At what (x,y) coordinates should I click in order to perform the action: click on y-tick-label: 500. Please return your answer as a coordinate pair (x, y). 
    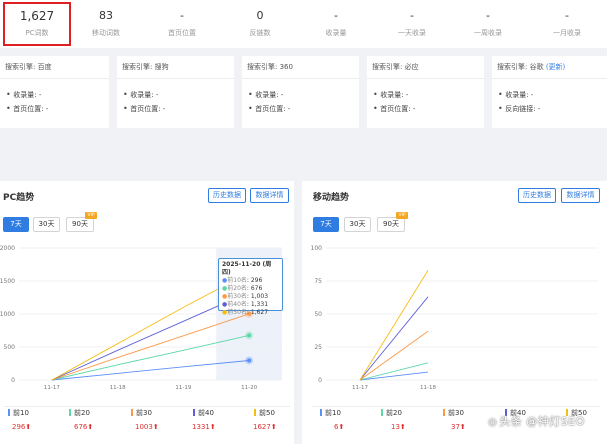
    Looking at the image, I should click on (10, 347).